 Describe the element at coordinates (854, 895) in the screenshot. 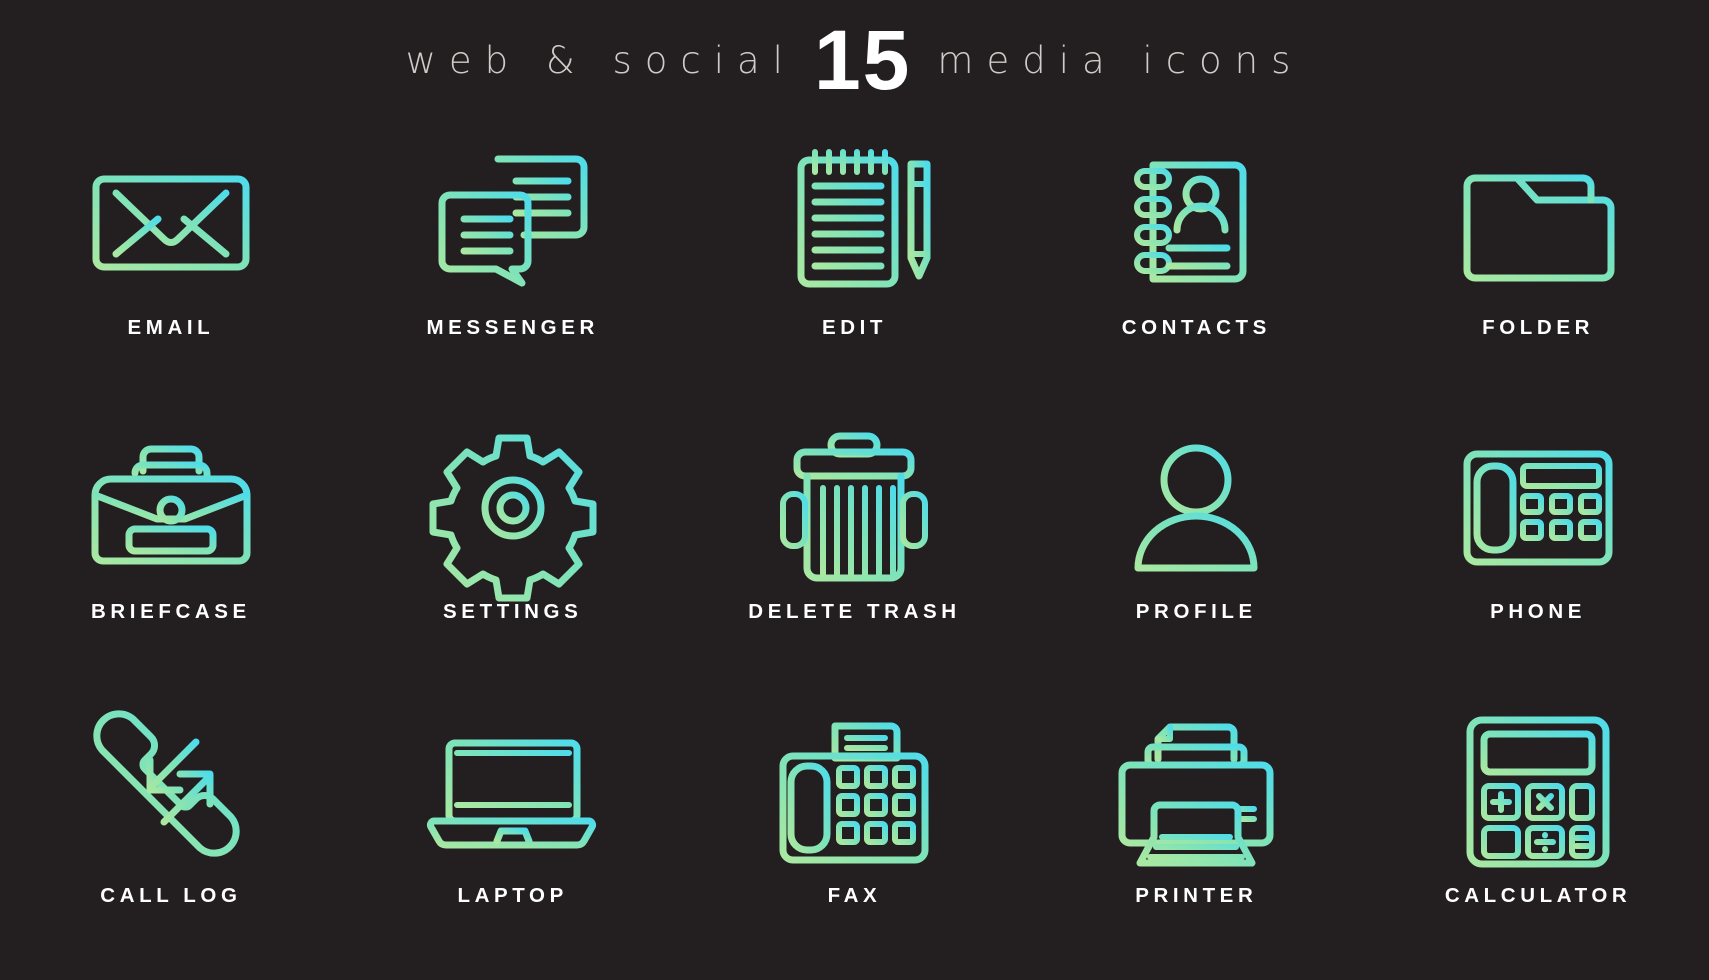

I see `icon-label: FAX` at that location.